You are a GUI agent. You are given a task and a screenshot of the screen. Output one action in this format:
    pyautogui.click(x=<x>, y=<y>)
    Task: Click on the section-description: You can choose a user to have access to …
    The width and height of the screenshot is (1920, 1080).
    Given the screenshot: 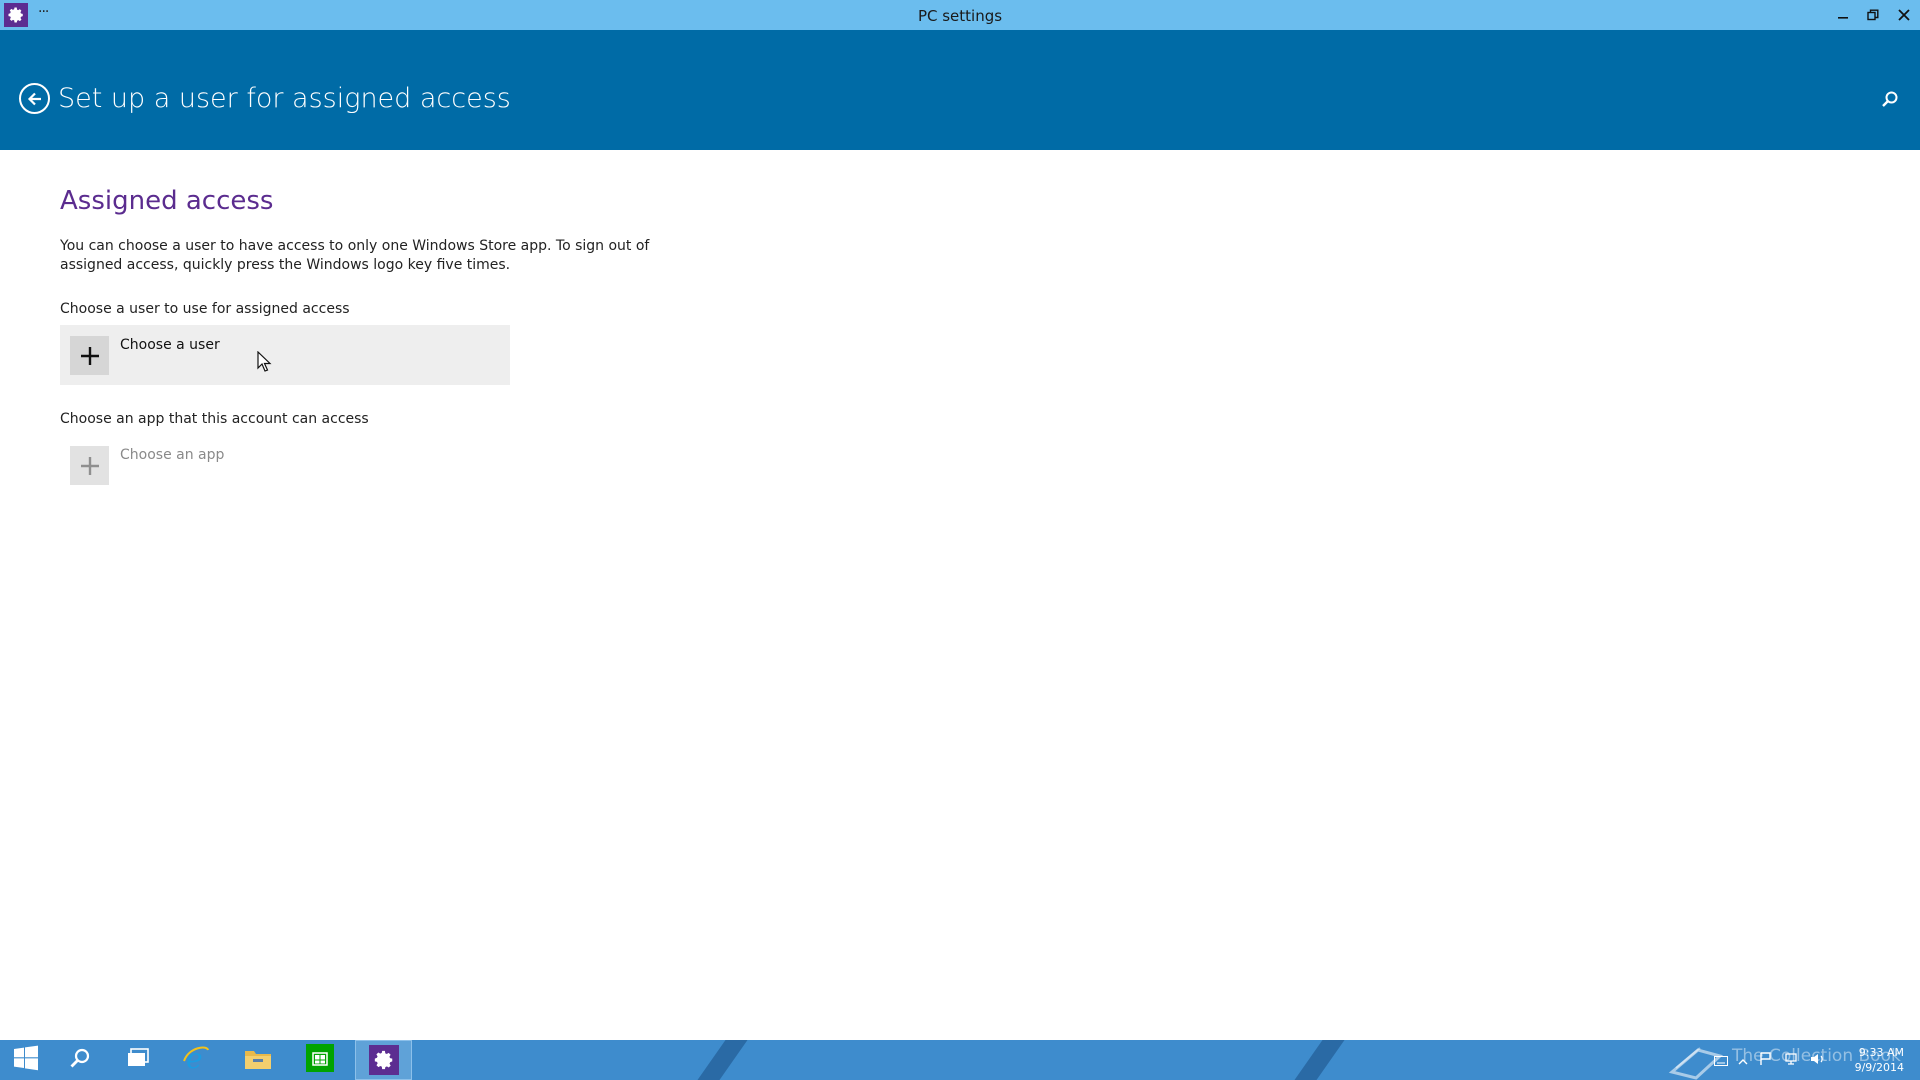 What is the action you would take?
    pyautogui.click(x=355, y=255)
    